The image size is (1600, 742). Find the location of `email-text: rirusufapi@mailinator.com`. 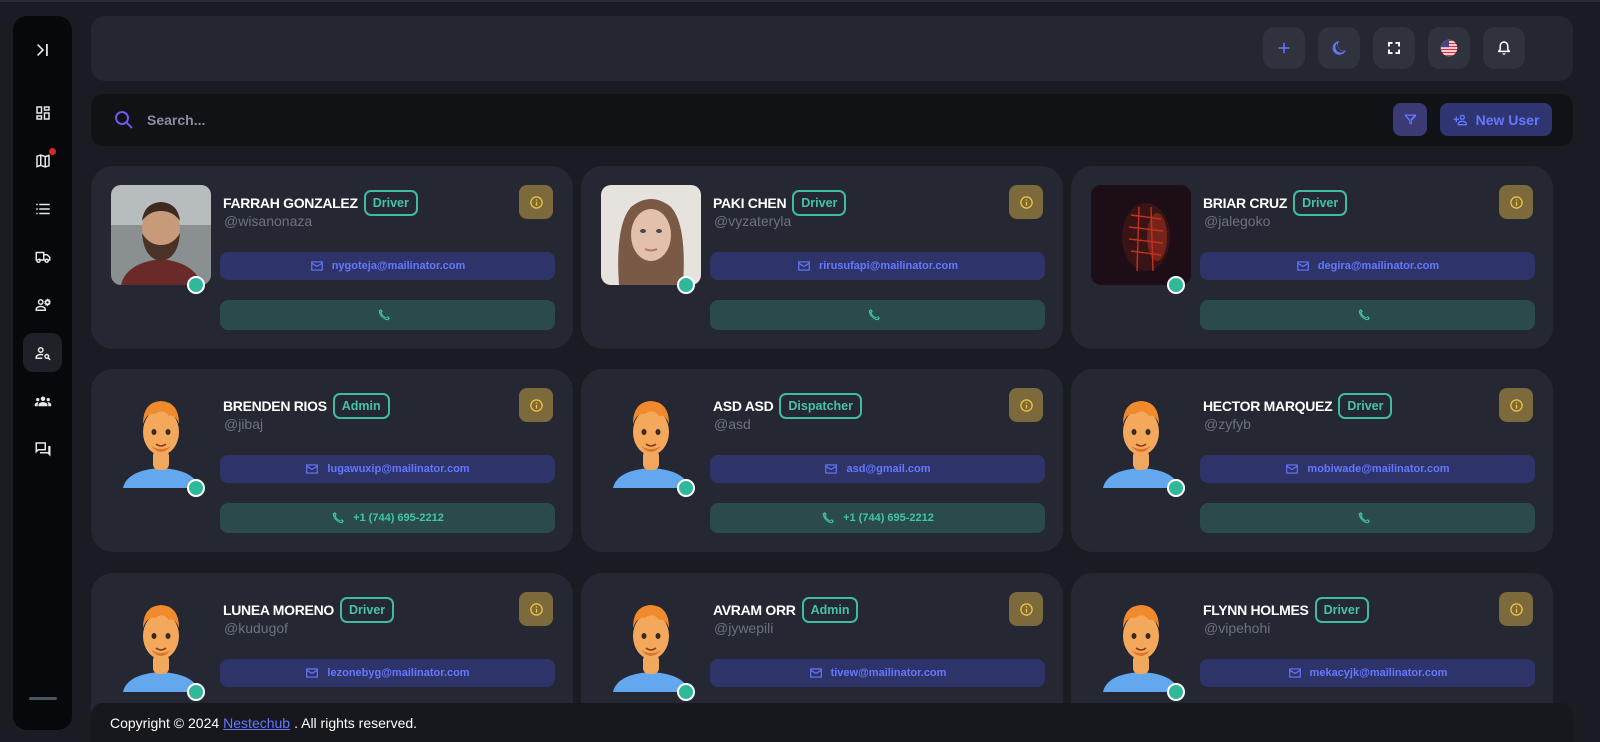

email-text: rirusufapi@mailinator.com is located at coordinates (888, 266).